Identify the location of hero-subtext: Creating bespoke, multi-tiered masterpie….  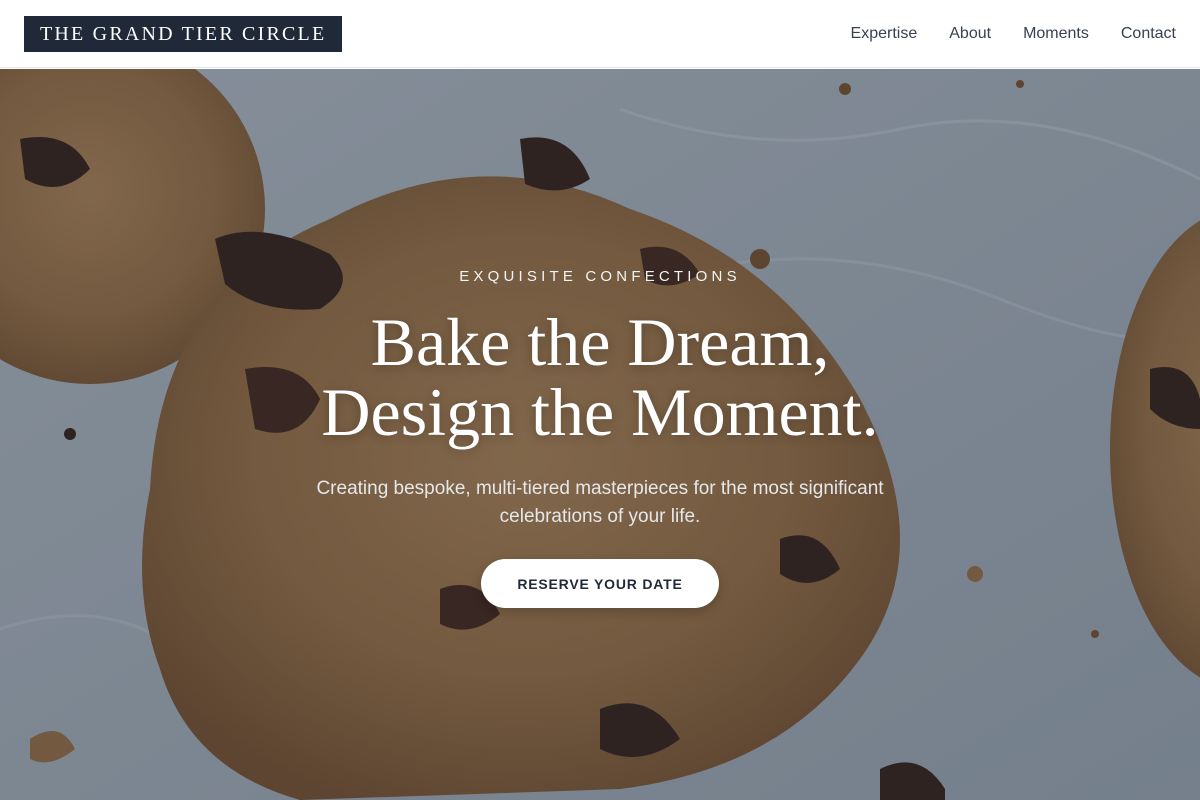
(600, 502).